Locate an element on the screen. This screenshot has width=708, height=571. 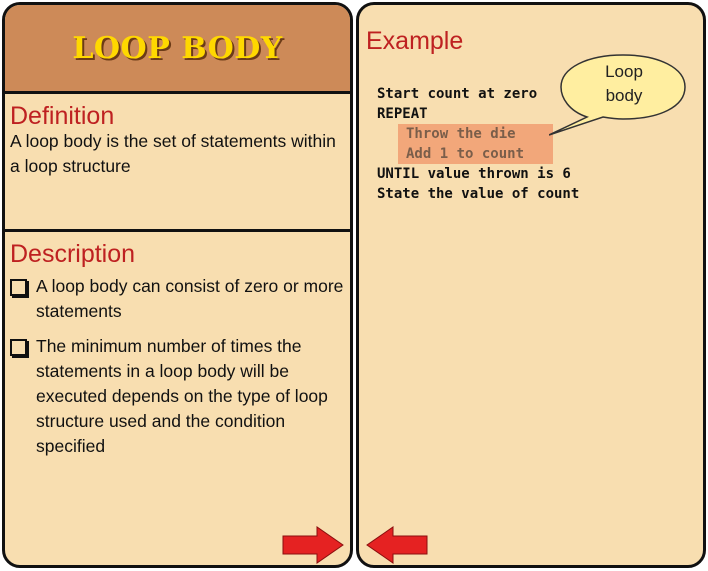
code-line: State the value of count is located at coordinates (478, 194).